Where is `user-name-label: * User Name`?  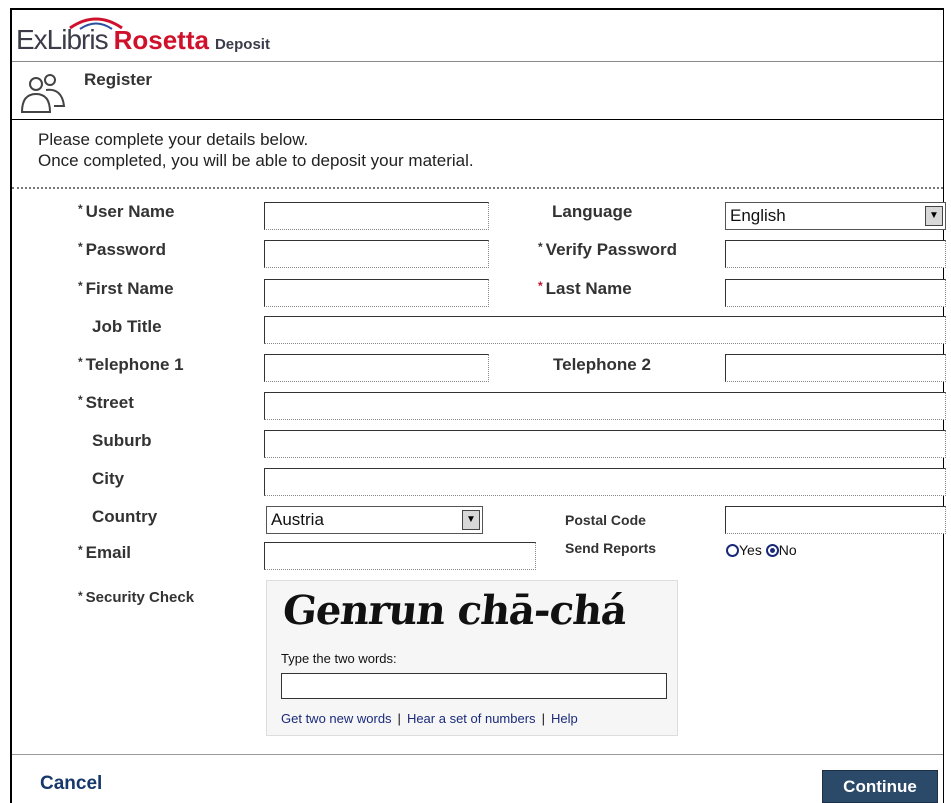 user-name-label: * User Name is located at coordinates (126, 211).